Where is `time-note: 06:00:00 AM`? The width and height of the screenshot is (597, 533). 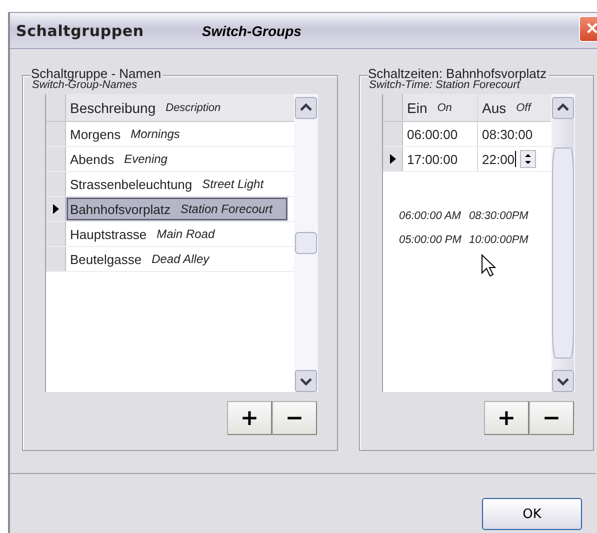
time-note: 06:00:00 AM is located at coordinates (430, 216).